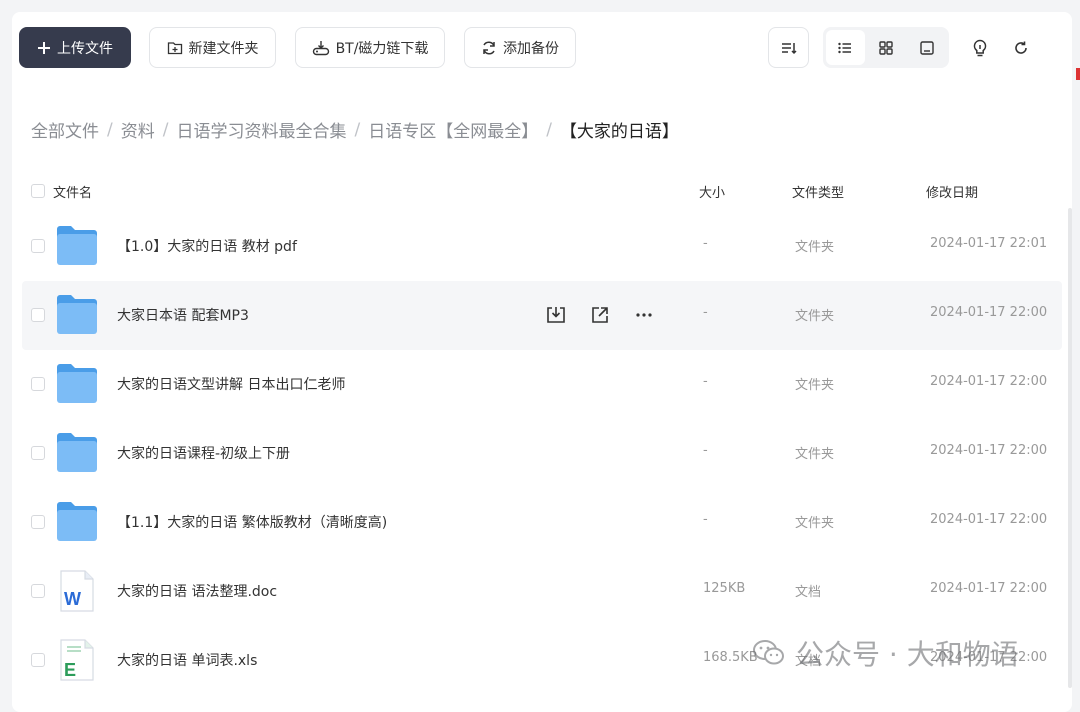  I want to click on more-actions-button, so click(644, 315).